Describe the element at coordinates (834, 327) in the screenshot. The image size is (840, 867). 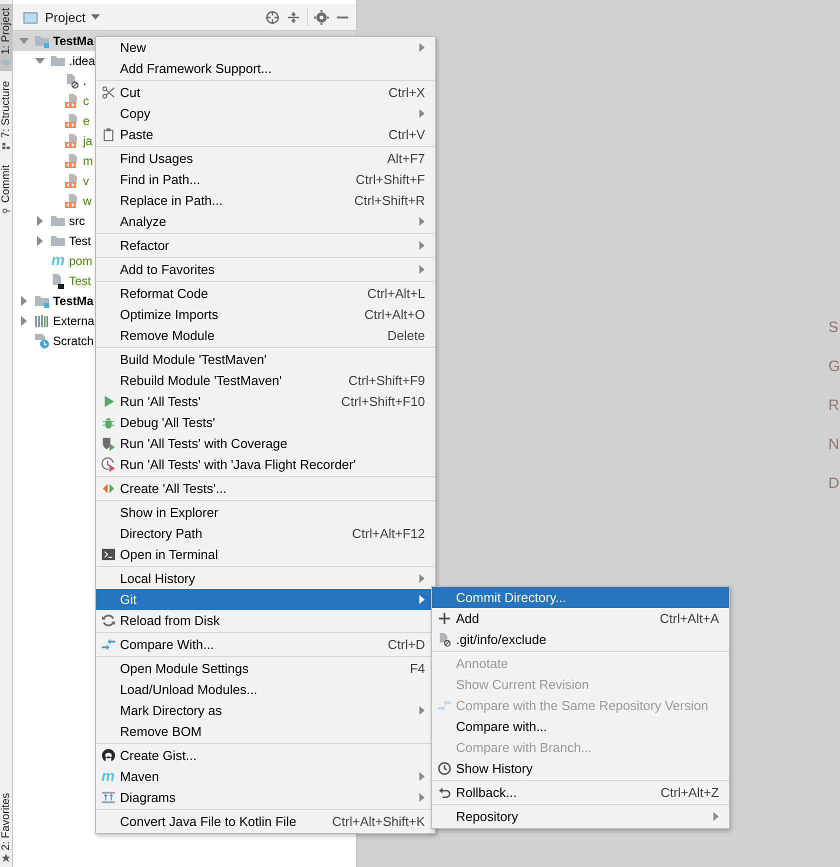
I see `editor-hint-text: S` at that location.